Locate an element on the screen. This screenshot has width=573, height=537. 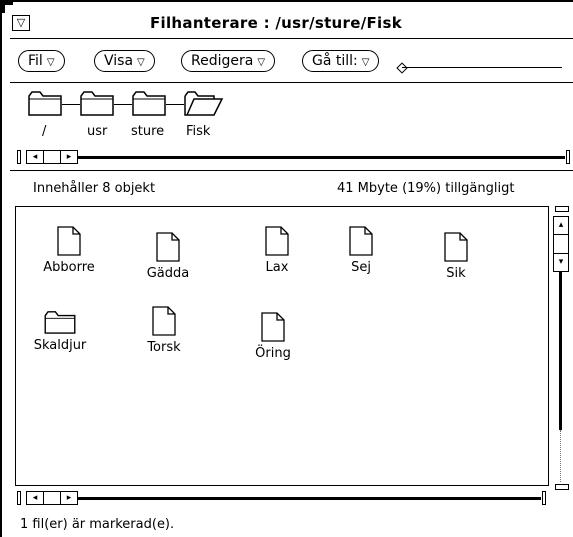
vertical-scrollbar-track is located at coordinates (560, 351).